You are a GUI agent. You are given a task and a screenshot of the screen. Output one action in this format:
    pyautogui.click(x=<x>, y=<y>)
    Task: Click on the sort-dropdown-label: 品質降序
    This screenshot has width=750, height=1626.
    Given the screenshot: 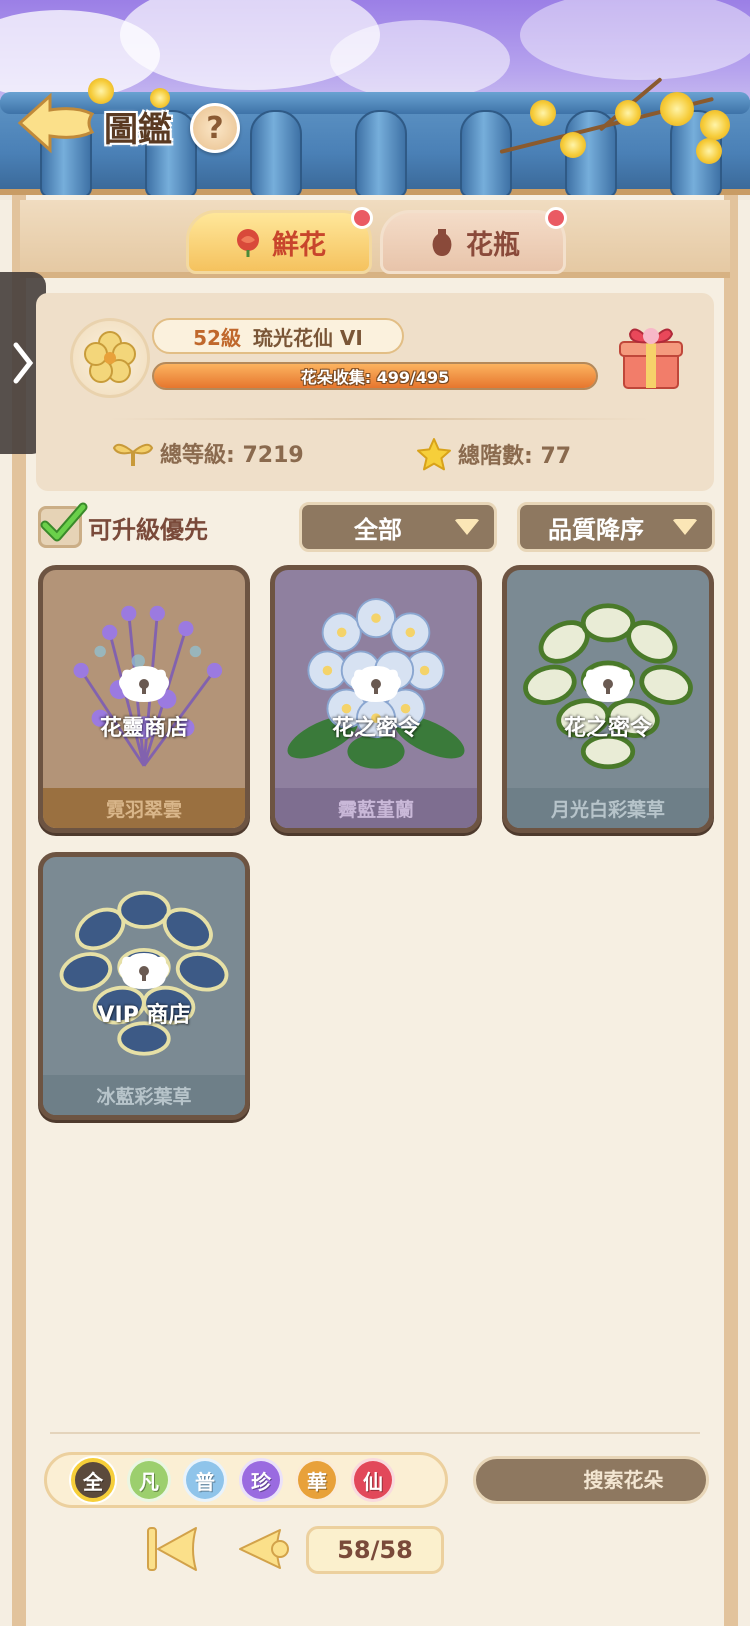 What is the action you would take?
    pyautogui.click(x=596, y=529)
    